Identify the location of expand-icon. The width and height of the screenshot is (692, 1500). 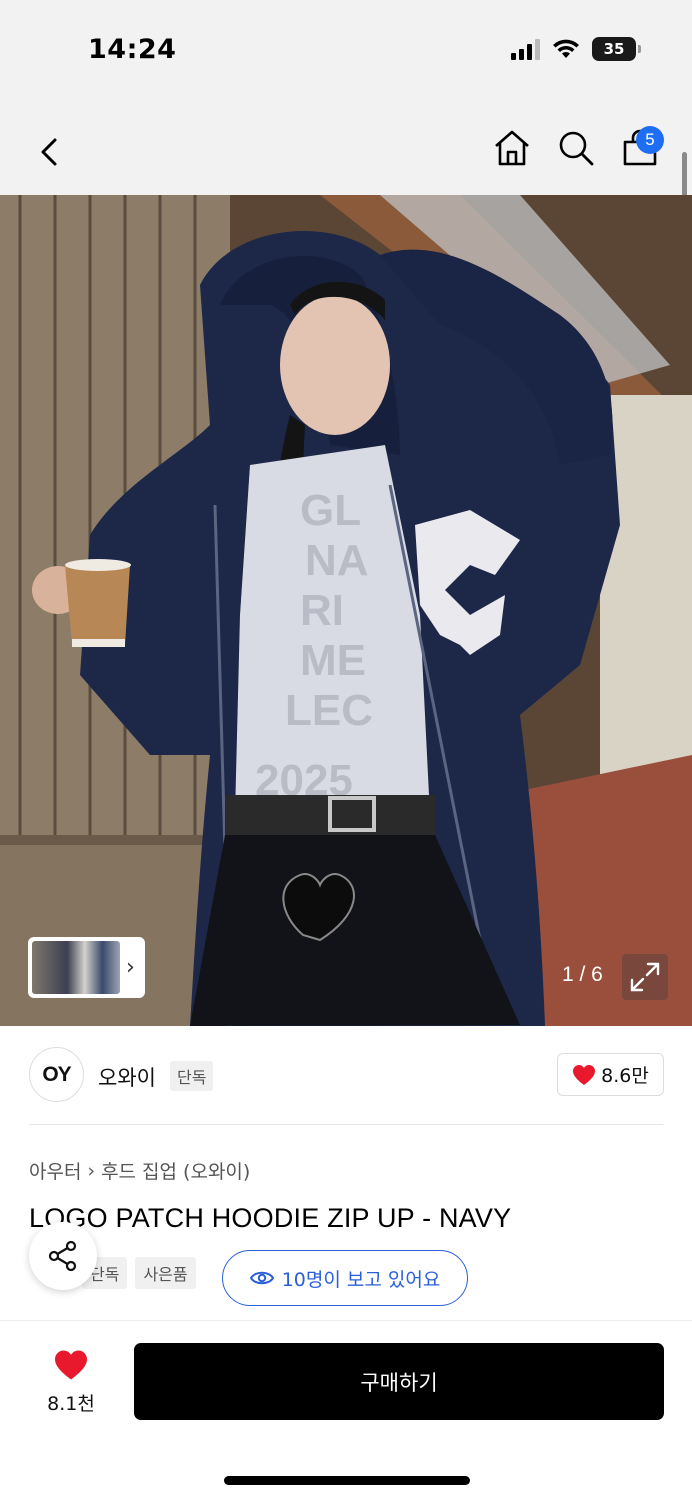
(645, 977).